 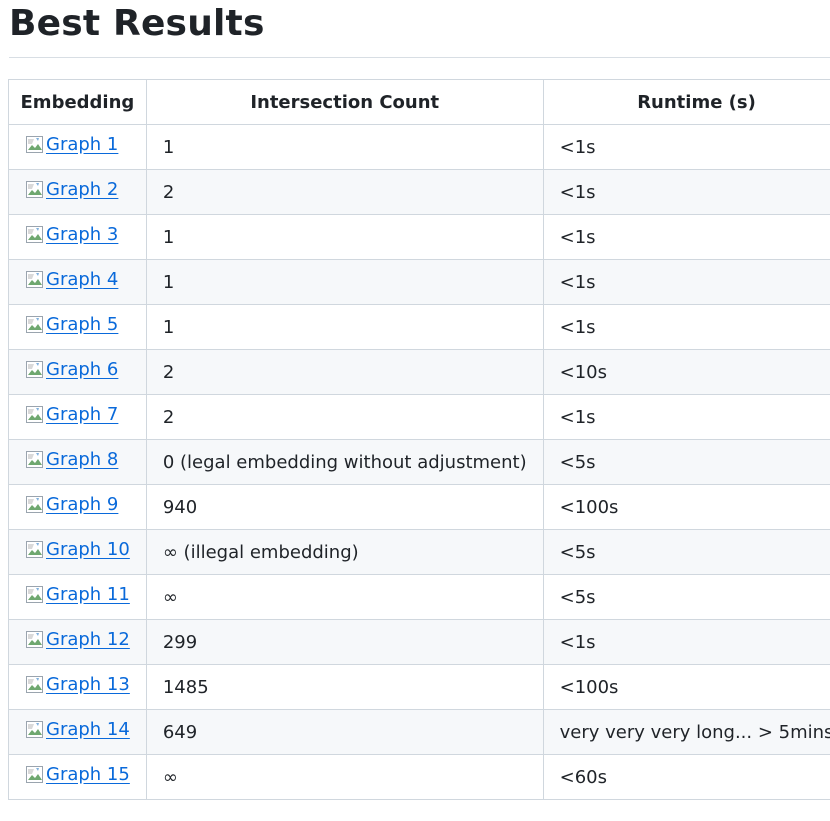 I want to click on graph-link-label: Graph 13, so click(x=88, y=684).